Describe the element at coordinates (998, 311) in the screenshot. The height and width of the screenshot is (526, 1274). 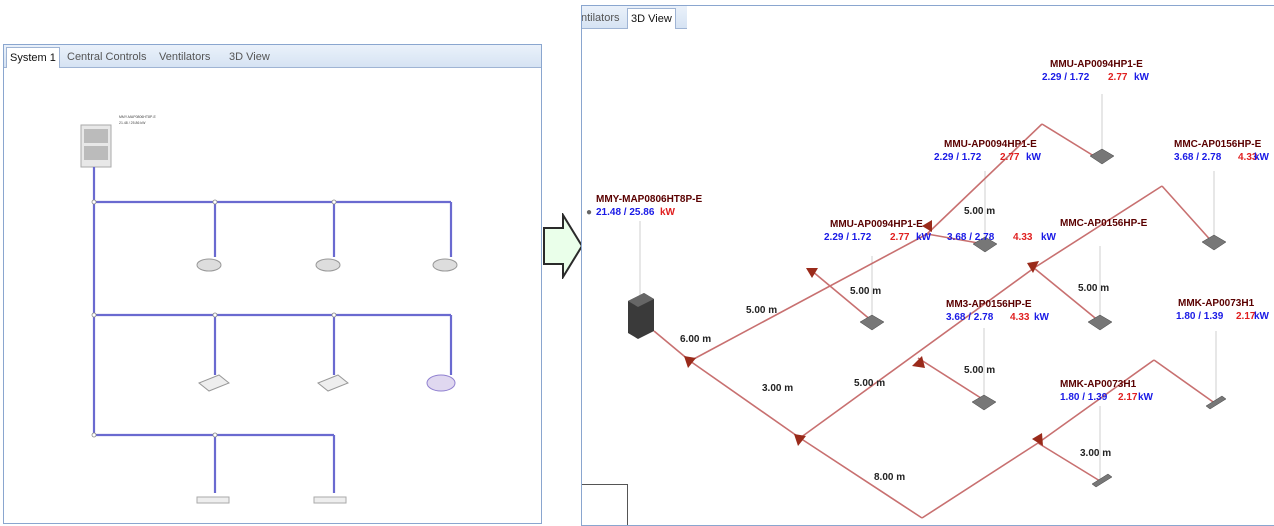
I see `indoor-unit-label: MM3-AP0156HP-E 3.68 / 2.78 4.33 kW` at that location.